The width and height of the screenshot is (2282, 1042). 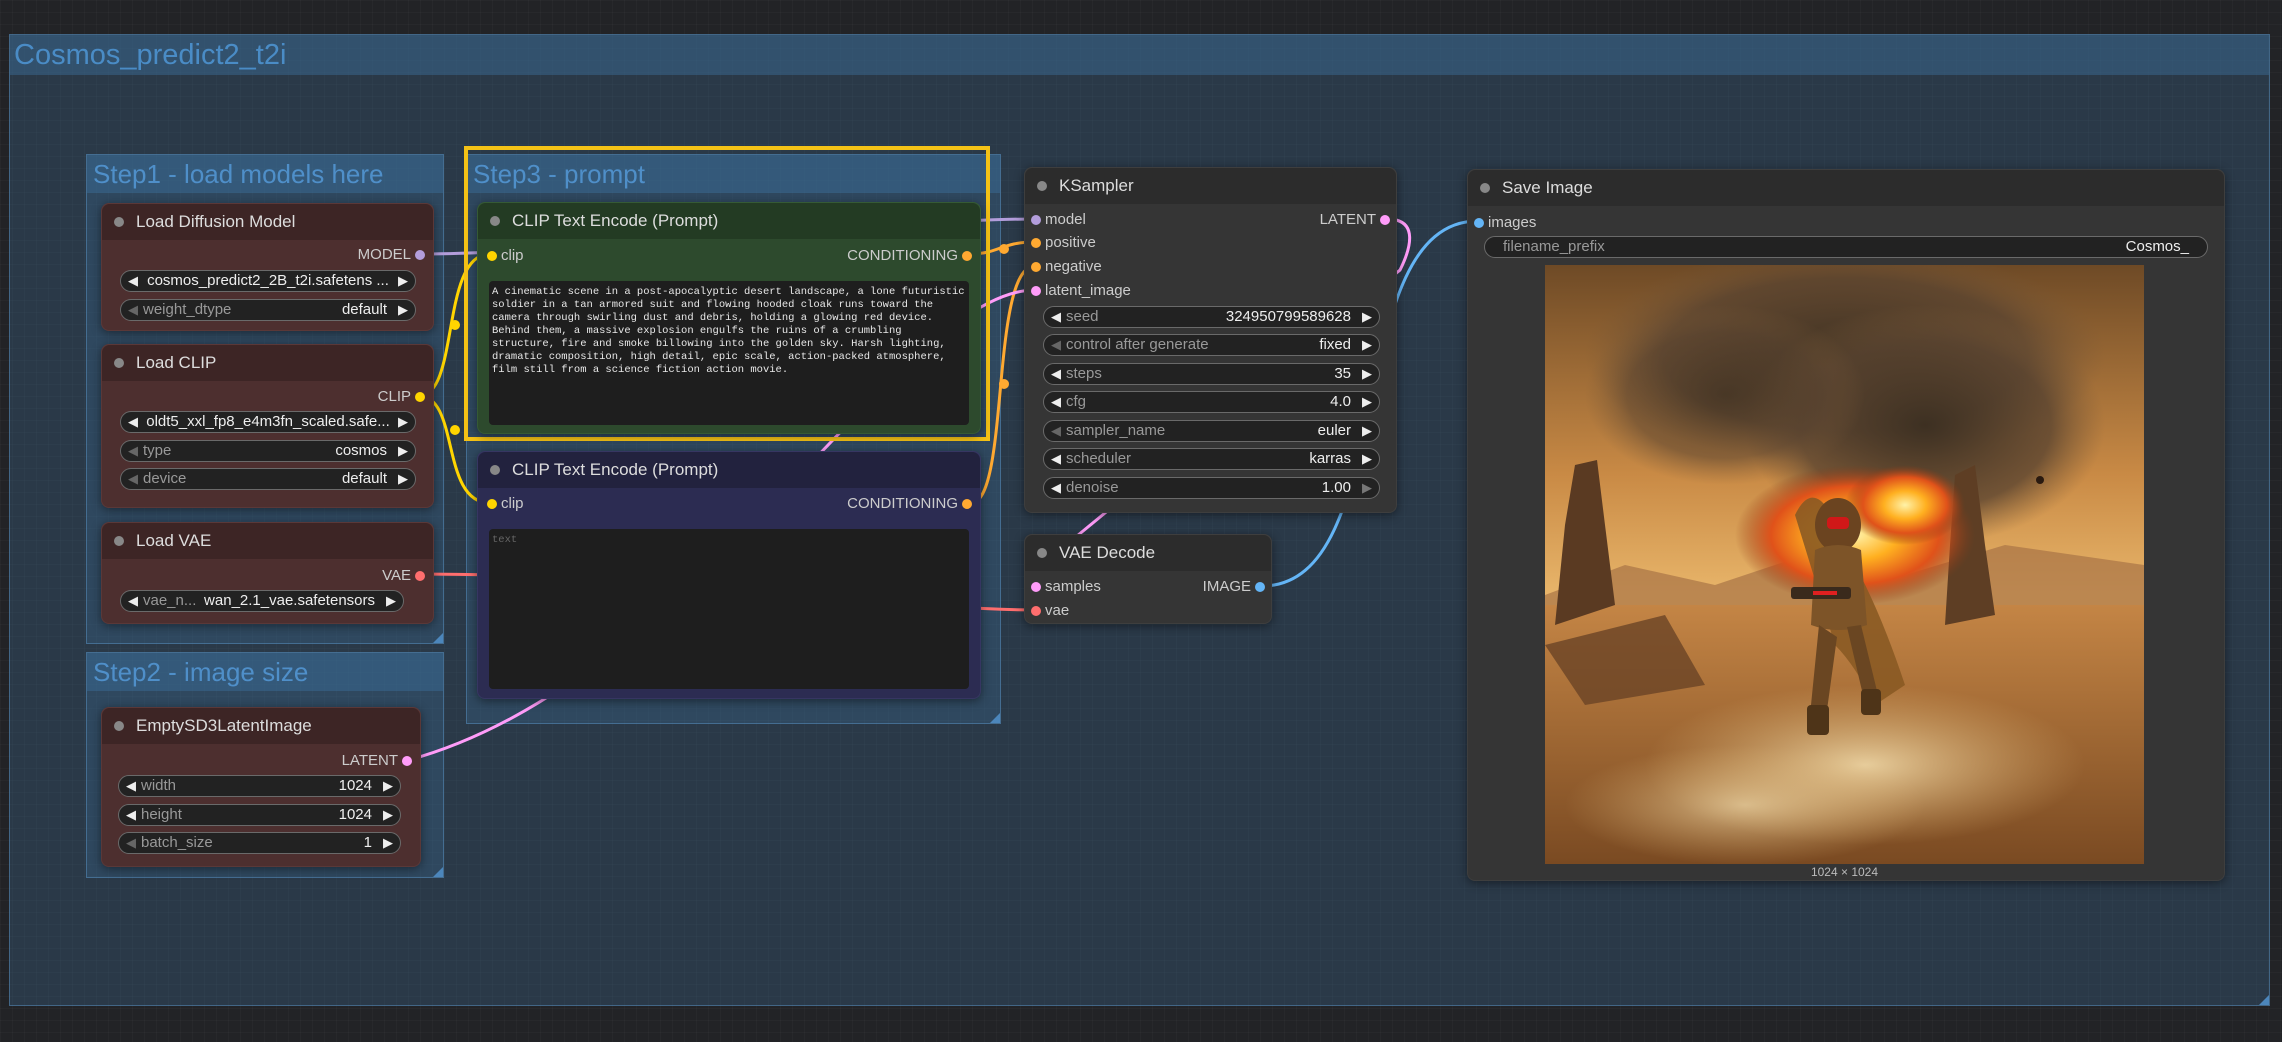 I want to click on batch-size-number: ◀ batch_size 1 ▶, so click(x=259, y=843).